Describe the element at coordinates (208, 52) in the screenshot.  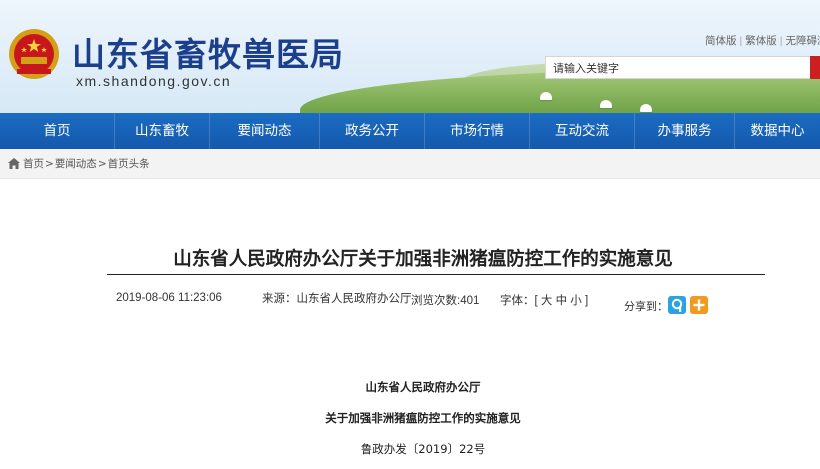
I see `site-title: 山东省畜牧兽医局` at that location.